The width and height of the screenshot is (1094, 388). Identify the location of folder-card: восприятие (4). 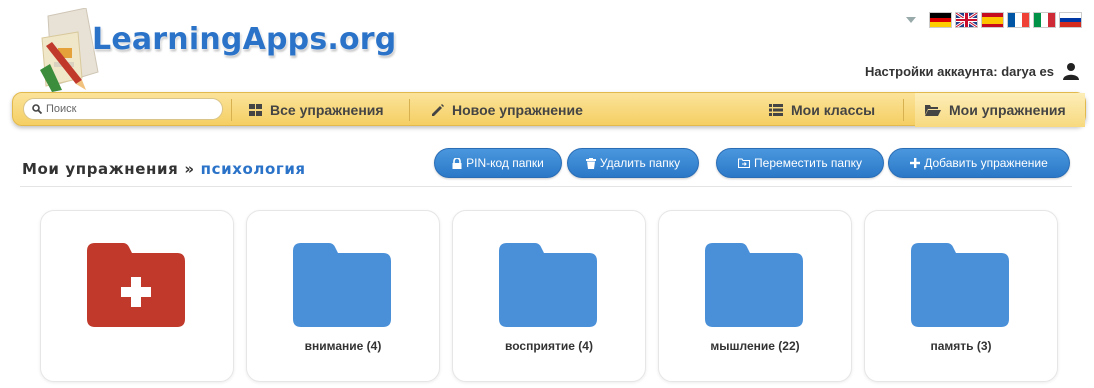
(549, 296).